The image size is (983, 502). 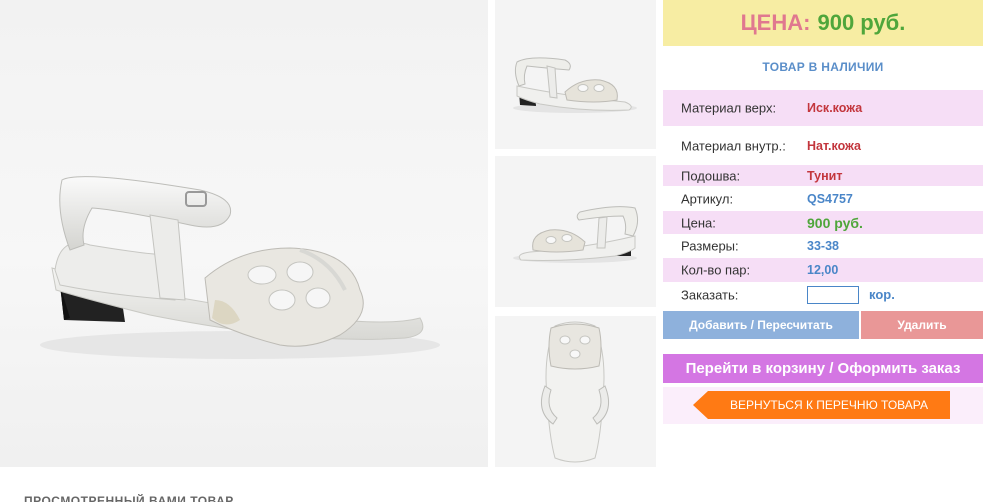 What do you see at coordinates (861, 22) in the screenshot?
I see `price-value: 900 руб.` at bounding box center [861, 22].